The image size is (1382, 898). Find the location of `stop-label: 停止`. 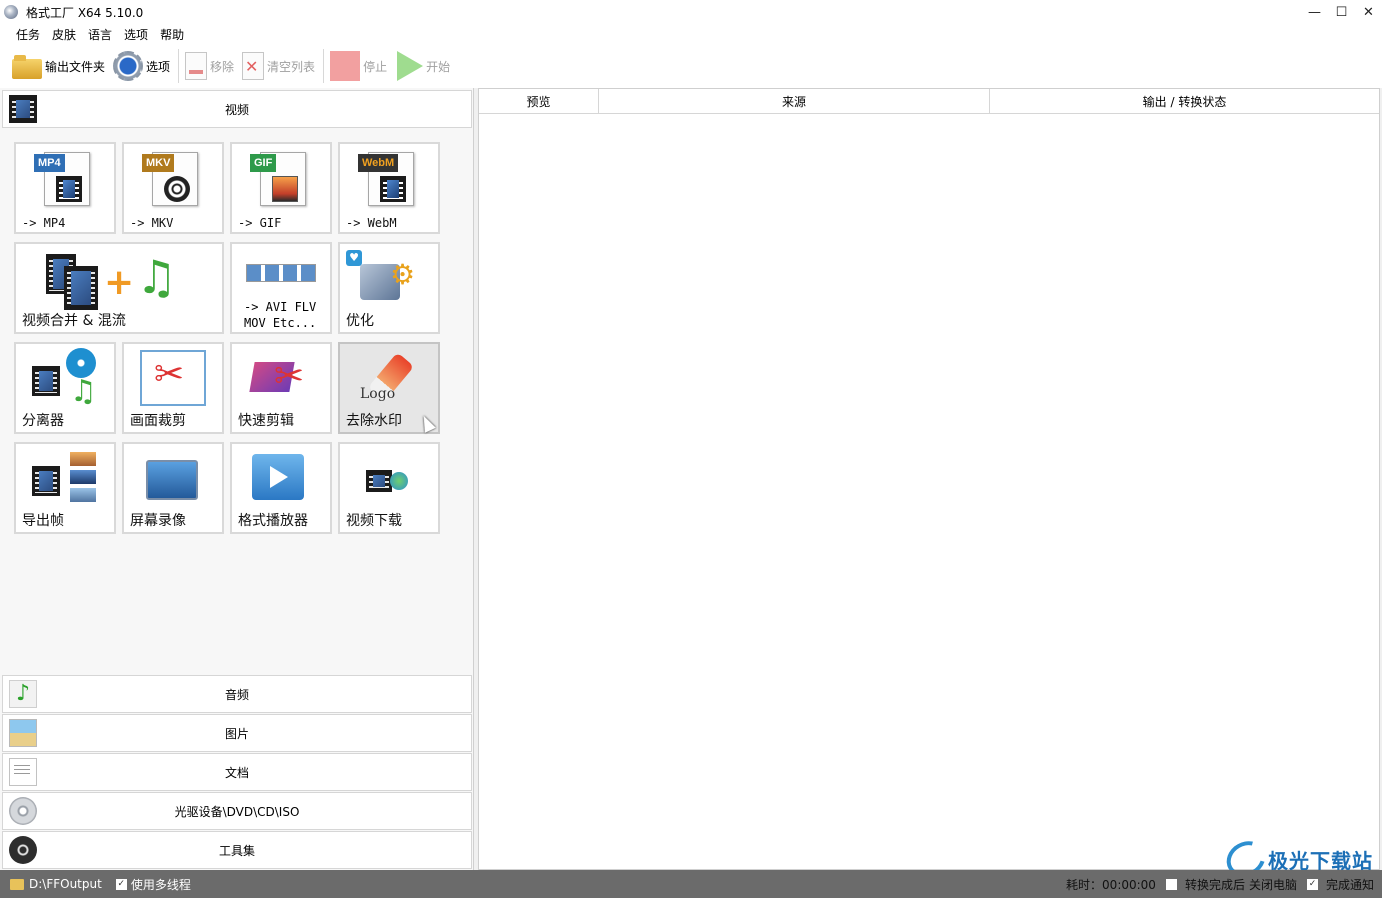

stop-label: 停止 is located at coordinates (375, 66).